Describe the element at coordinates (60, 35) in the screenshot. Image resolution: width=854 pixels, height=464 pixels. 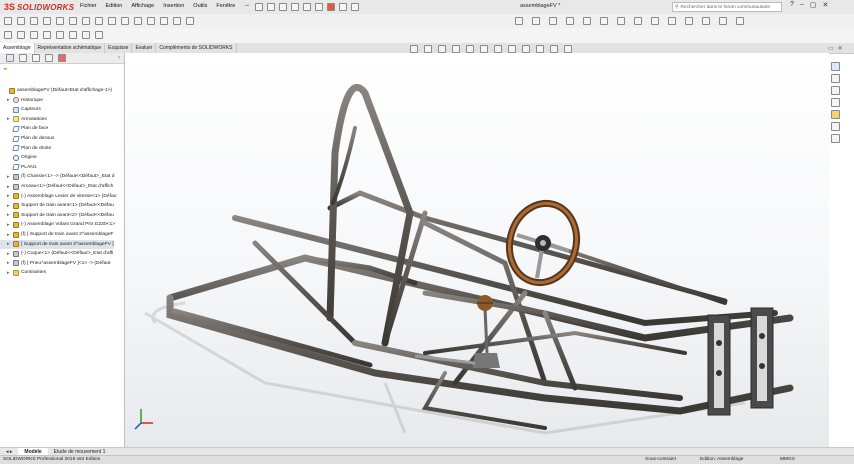
I see `toolbar-move-icon` at that location.